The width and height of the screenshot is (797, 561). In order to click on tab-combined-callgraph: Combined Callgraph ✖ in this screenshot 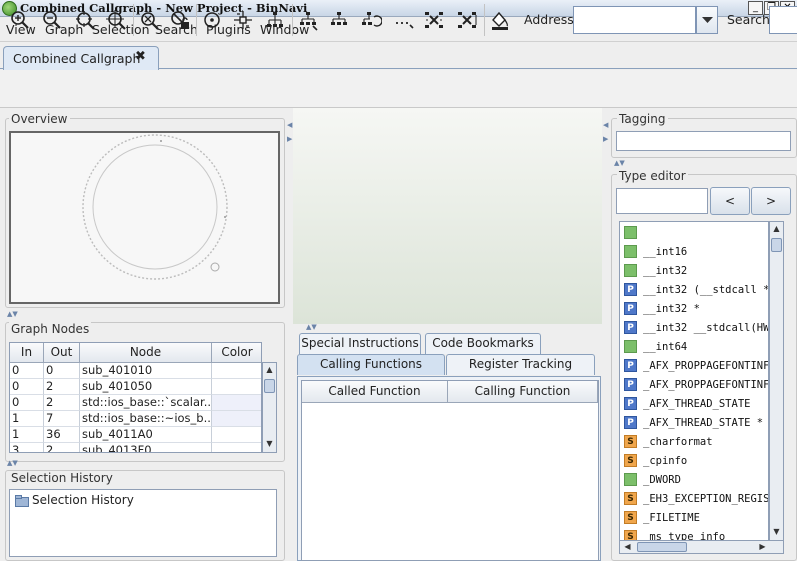, I will do `click(81, 58)`.